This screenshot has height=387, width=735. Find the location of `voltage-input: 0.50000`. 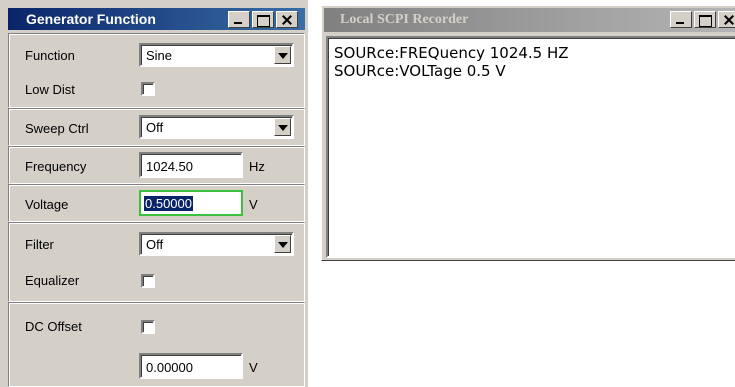

voltage-input: 0.50000 is located at coordinates (191, 203).